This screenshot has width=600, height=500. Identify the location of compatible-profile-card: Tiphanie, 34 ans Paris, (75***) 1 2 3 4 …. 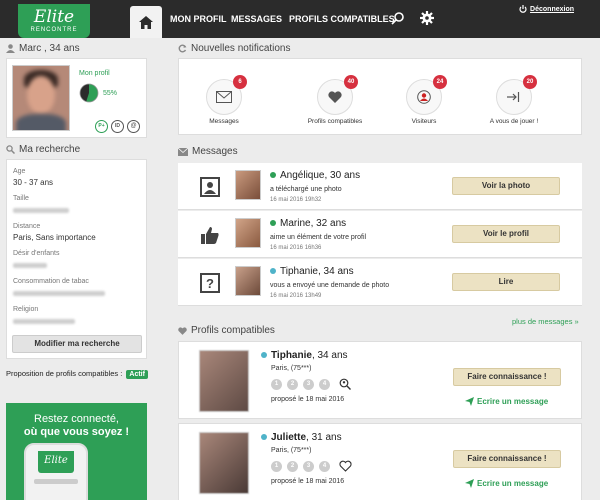
(380, 380).